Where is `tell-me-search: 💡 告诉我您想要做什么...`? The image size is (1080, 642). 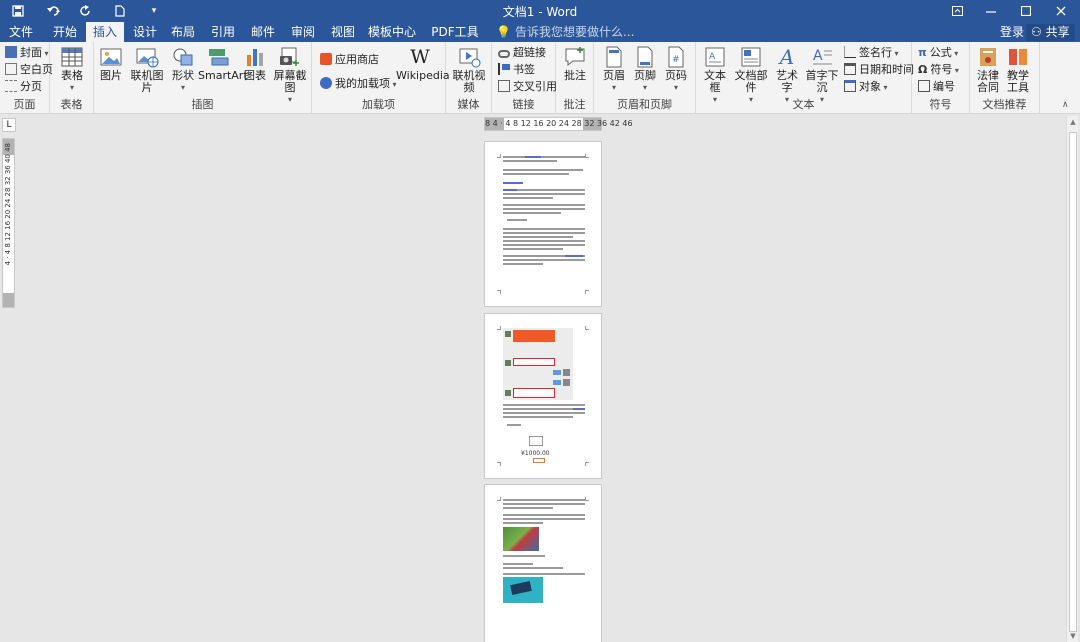 tell-me-search: 💡 告诉我您想要做什么... is located at coordinates (565, 32).